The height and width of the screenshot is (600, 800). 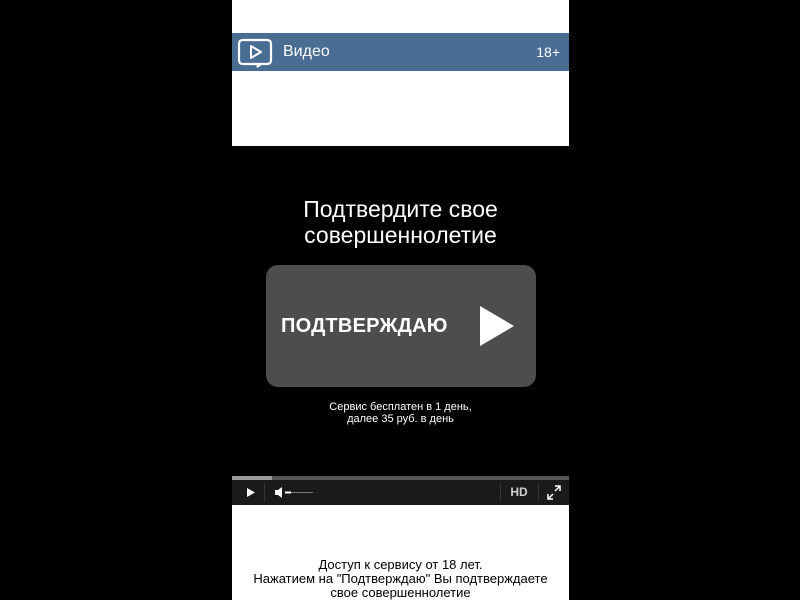 What do you see at coordinates (255, 52) in the screenshot?
I see `video-play-icon` at bounding box center [255, 52].